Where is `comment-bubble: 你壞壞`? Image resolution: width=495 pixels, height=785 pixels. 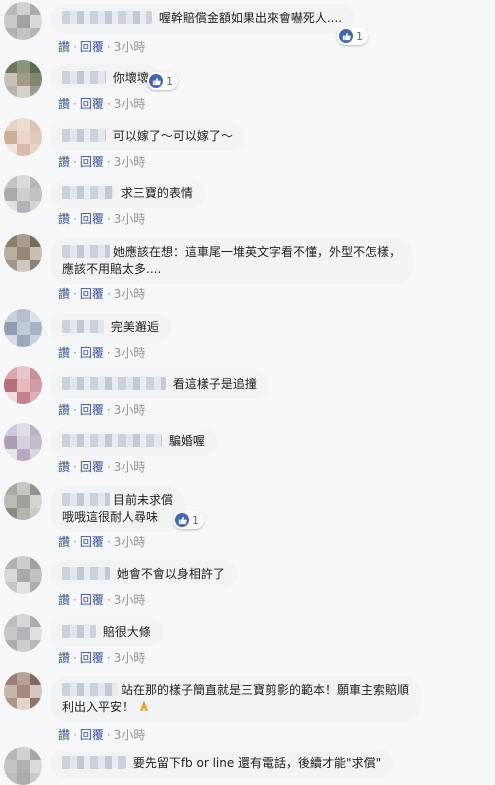
comment-bubble: 你壞壞 is located at coordinates (105, 78).